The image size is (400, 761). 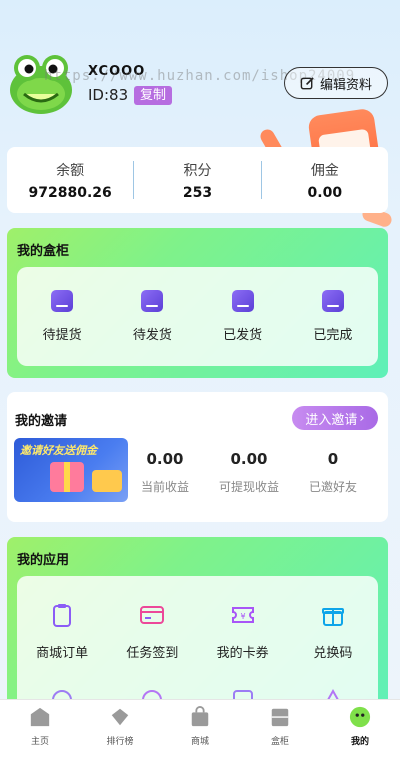 What do you see at coordinates (67, 477) in the screenshot?
I see `gift-box-icon` at bounding box center [67, 477].